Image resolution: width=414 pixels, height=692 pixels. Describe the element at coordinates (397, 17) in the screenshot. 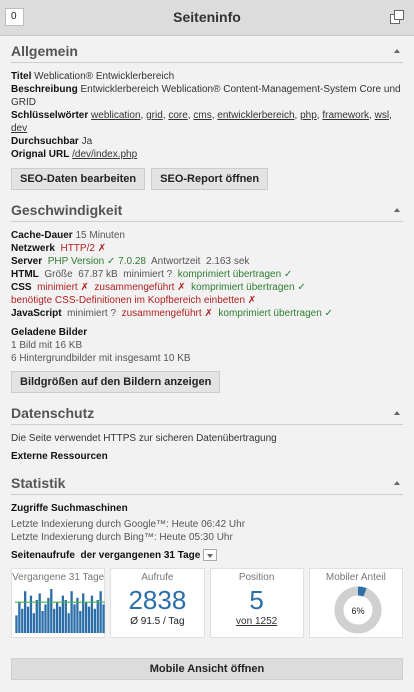

I see `popout-icon` at that location.